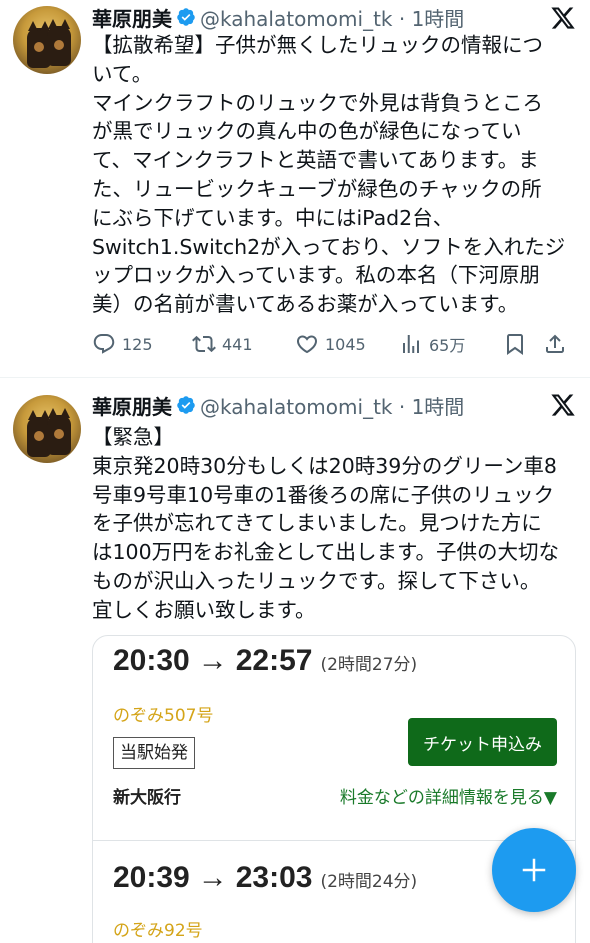  What do you see at coordinates (274, 877) in the screenshot?
I see `arrival-time: 23:03` at bounding box center [274, 877].